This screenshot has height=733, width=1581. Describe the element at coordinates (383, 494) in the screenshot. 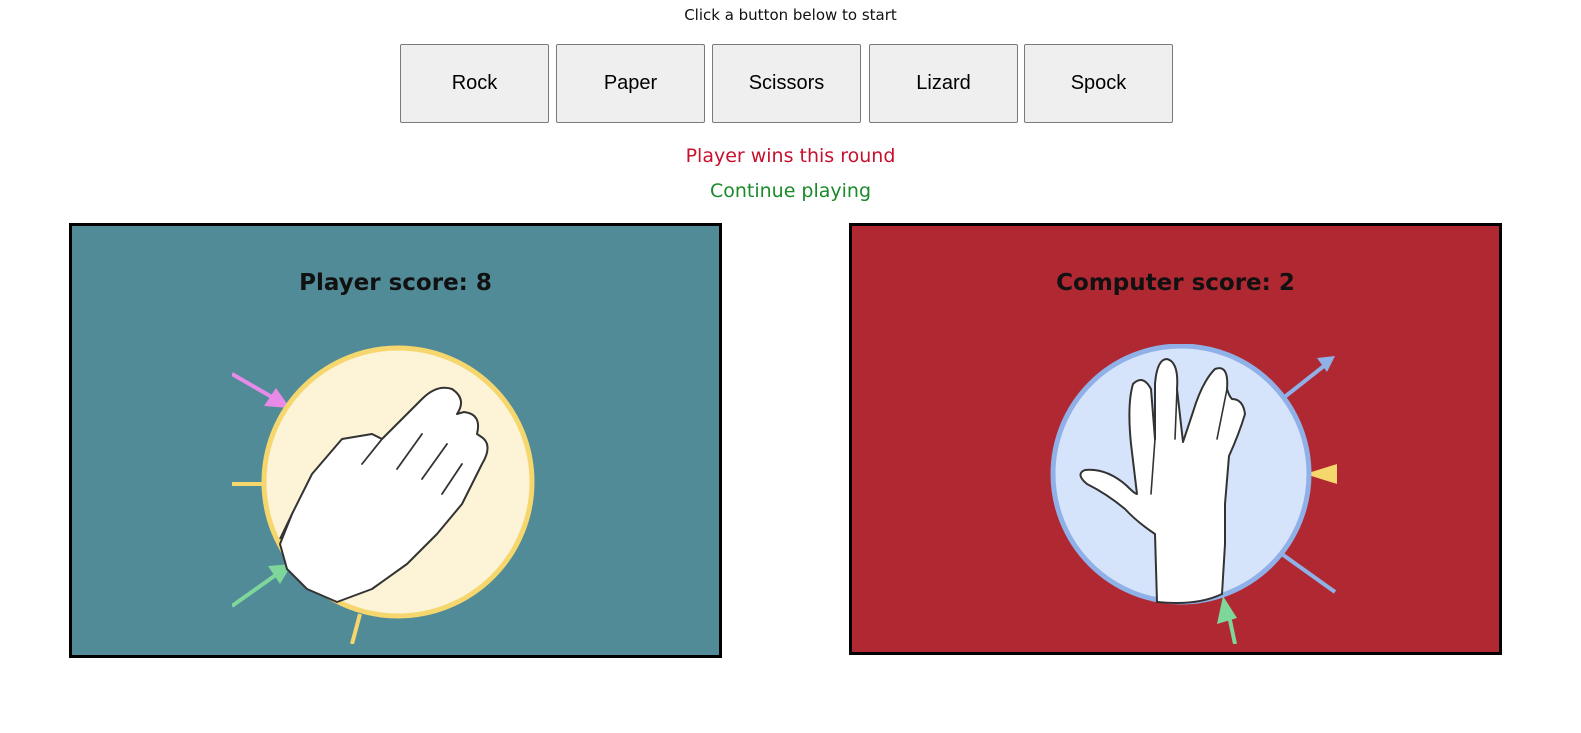

I see `paper-hand-icon` at that location.